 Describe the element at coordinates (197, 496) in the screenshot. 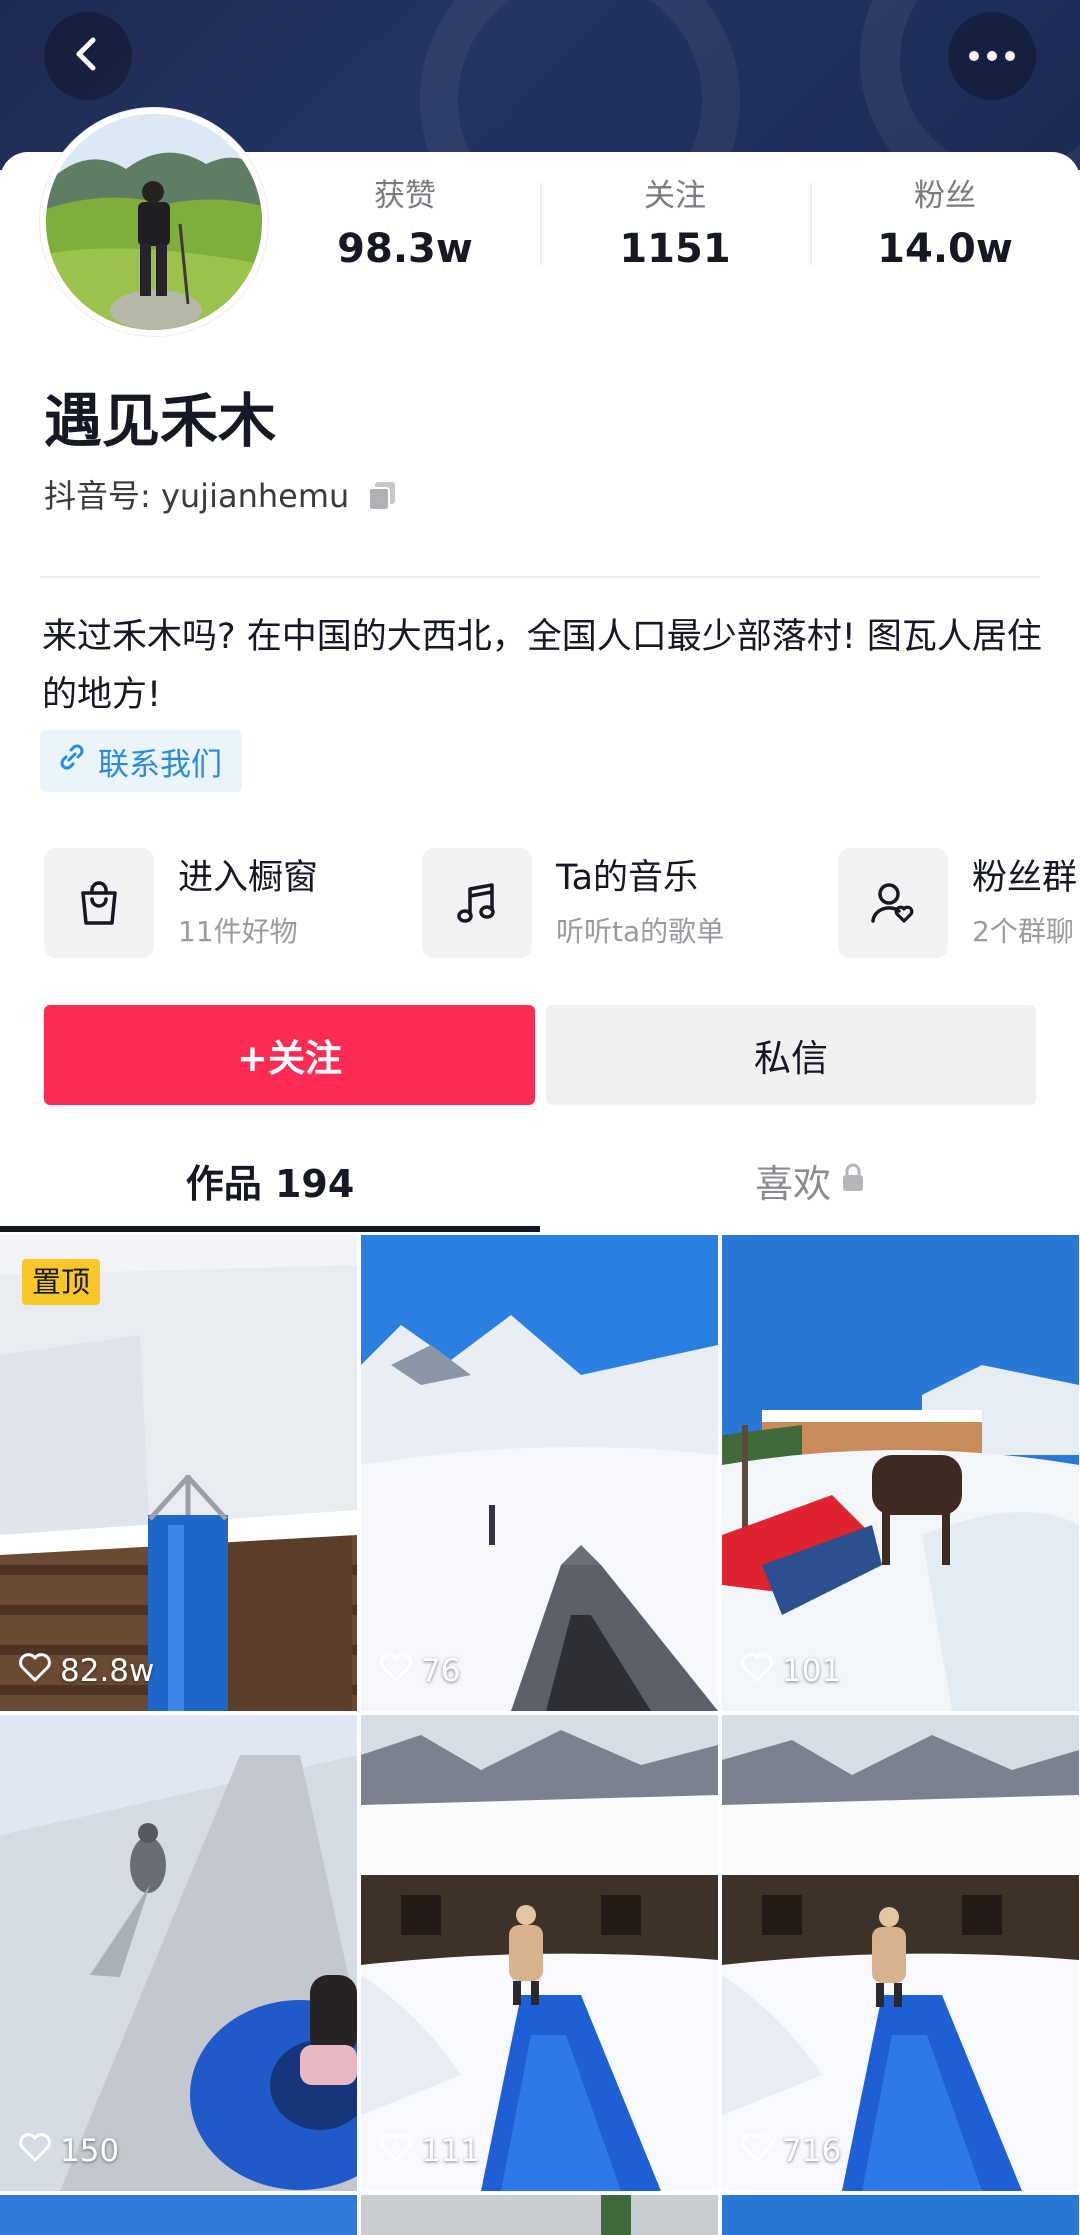

I see `douyin-id-text: 抖音号: yujianhemu` at that location.